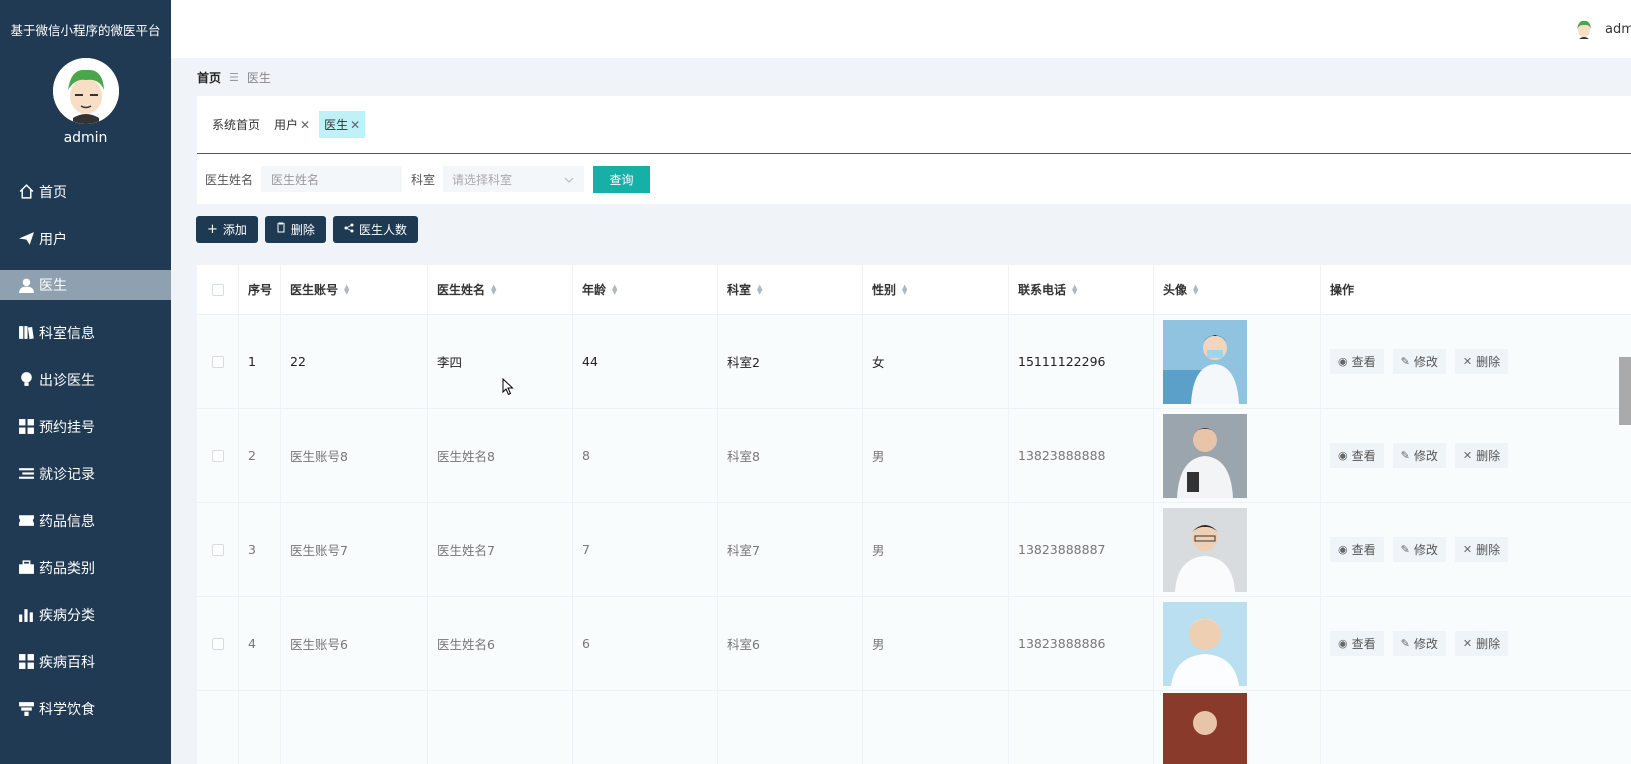 This screenshot has width=1631, height=764. What do you see at coordinates (500, 289) in the screenshot?
I see `header-name: 医生姓名 ▲ ▼` at bounding box center [500, 289].